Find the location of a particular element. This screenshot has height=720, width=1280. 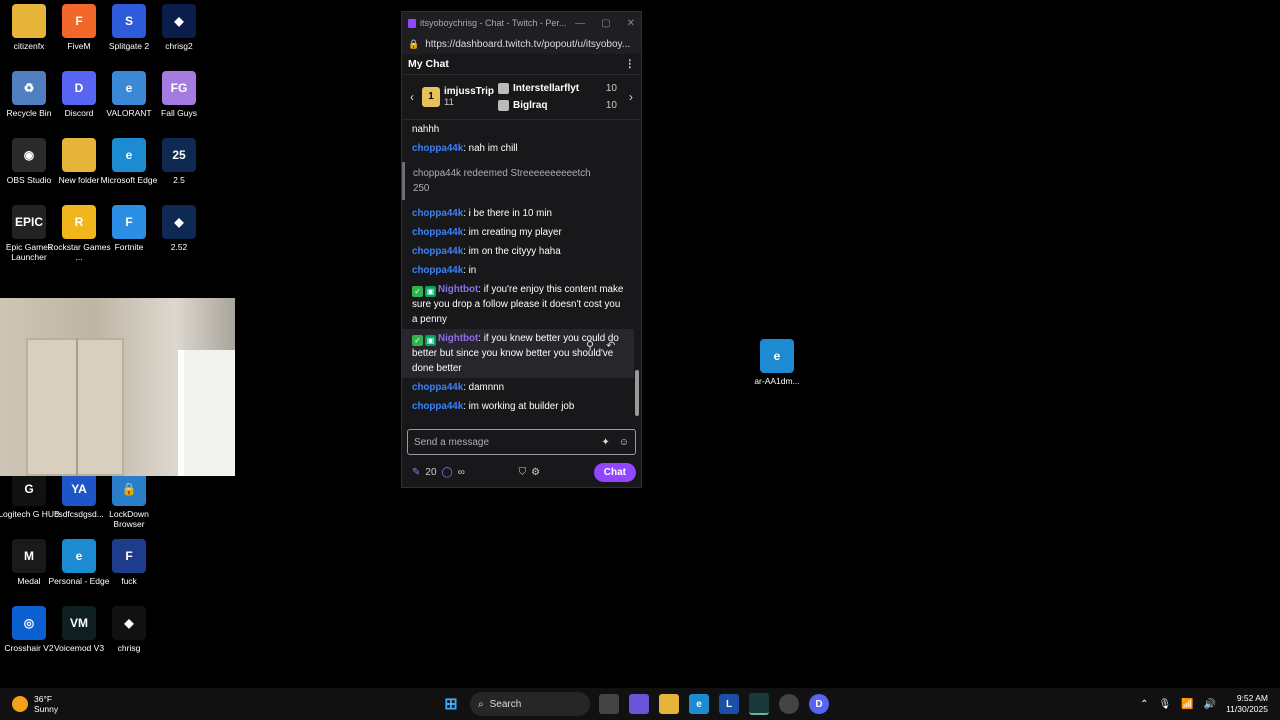

message-text: : im working at builder job is located at coordinates (519, 406).